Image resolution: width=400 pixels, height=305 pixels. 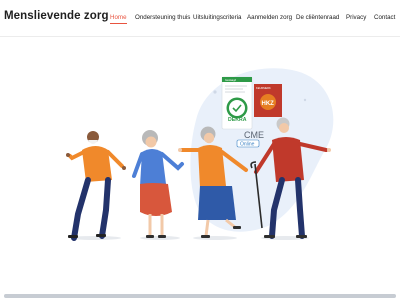 I want to click on dekra-top-text: Geslaagd, so click(x=231, y=80).